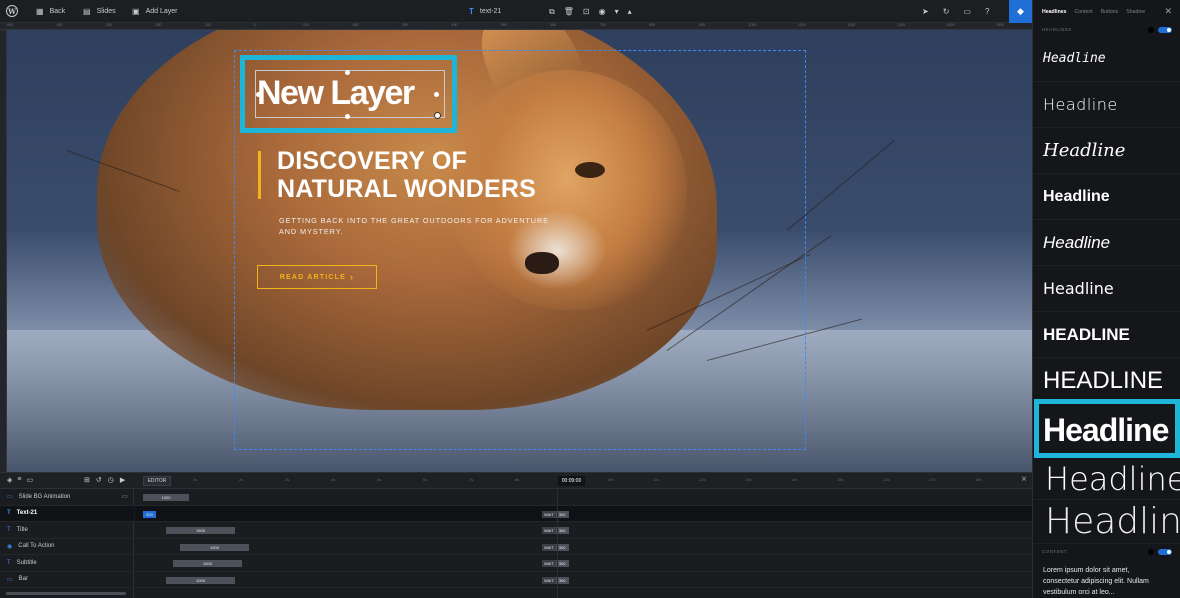  What do you see at coordinates (22, 529) in the screenshot?
I see `timeline-layer-label: Title` at bounding box center [22, 529].